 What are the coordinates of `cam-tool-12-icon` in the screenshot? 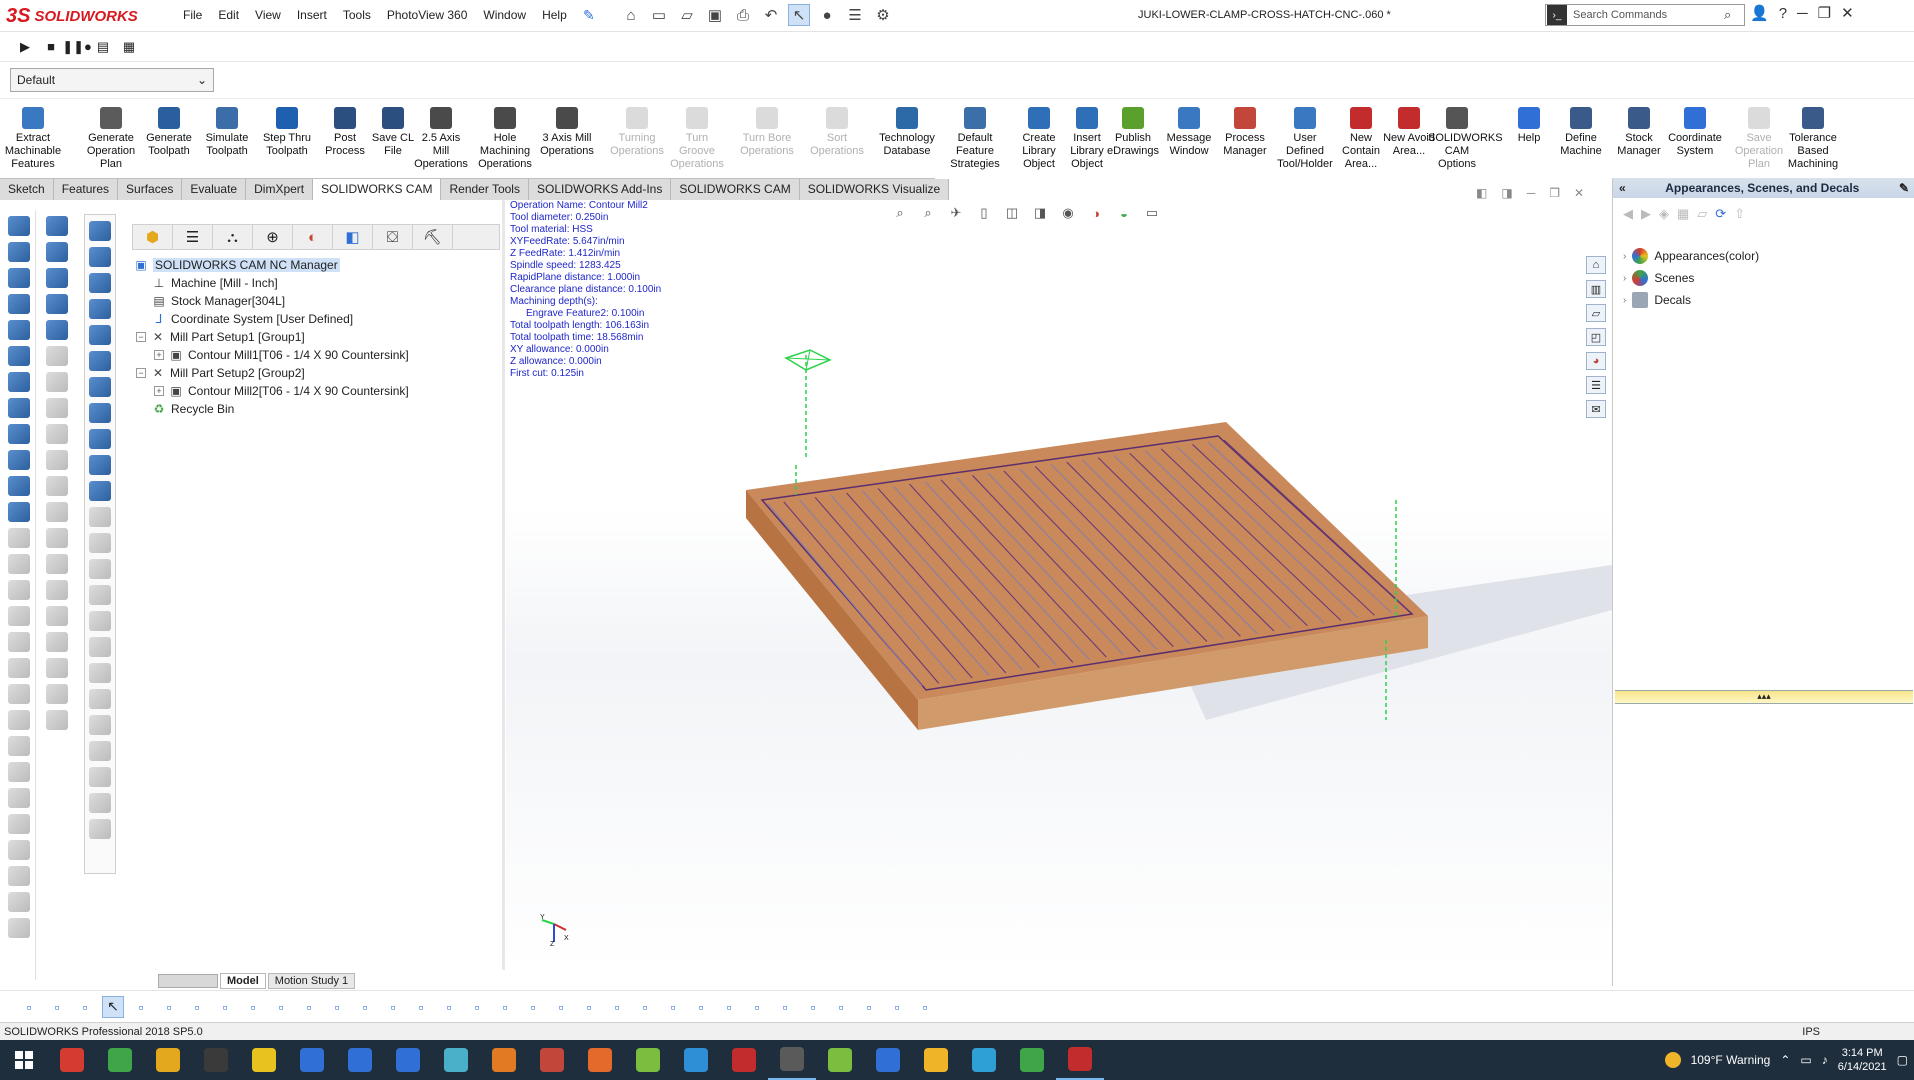 It's located at (100, 517).